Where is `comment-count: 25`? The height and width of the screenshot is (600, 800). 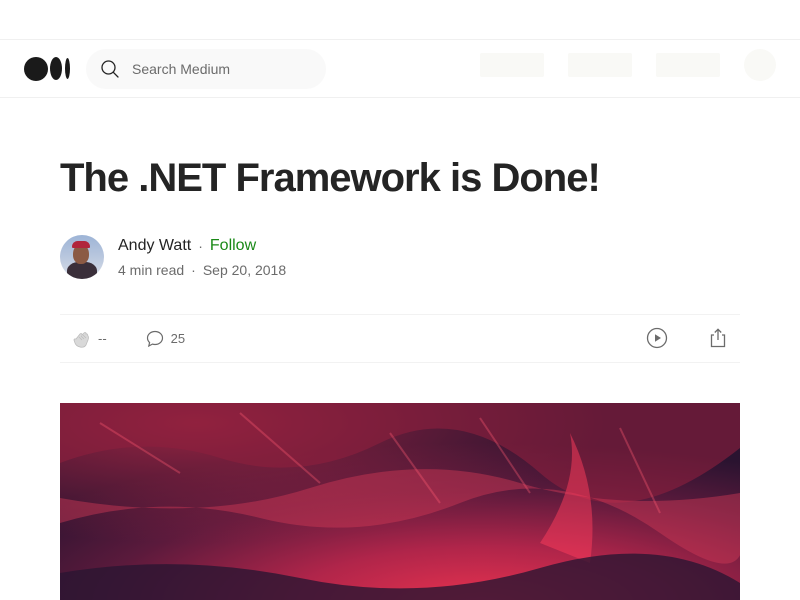 comment-count: 25 is located at coordinates (178, 338).